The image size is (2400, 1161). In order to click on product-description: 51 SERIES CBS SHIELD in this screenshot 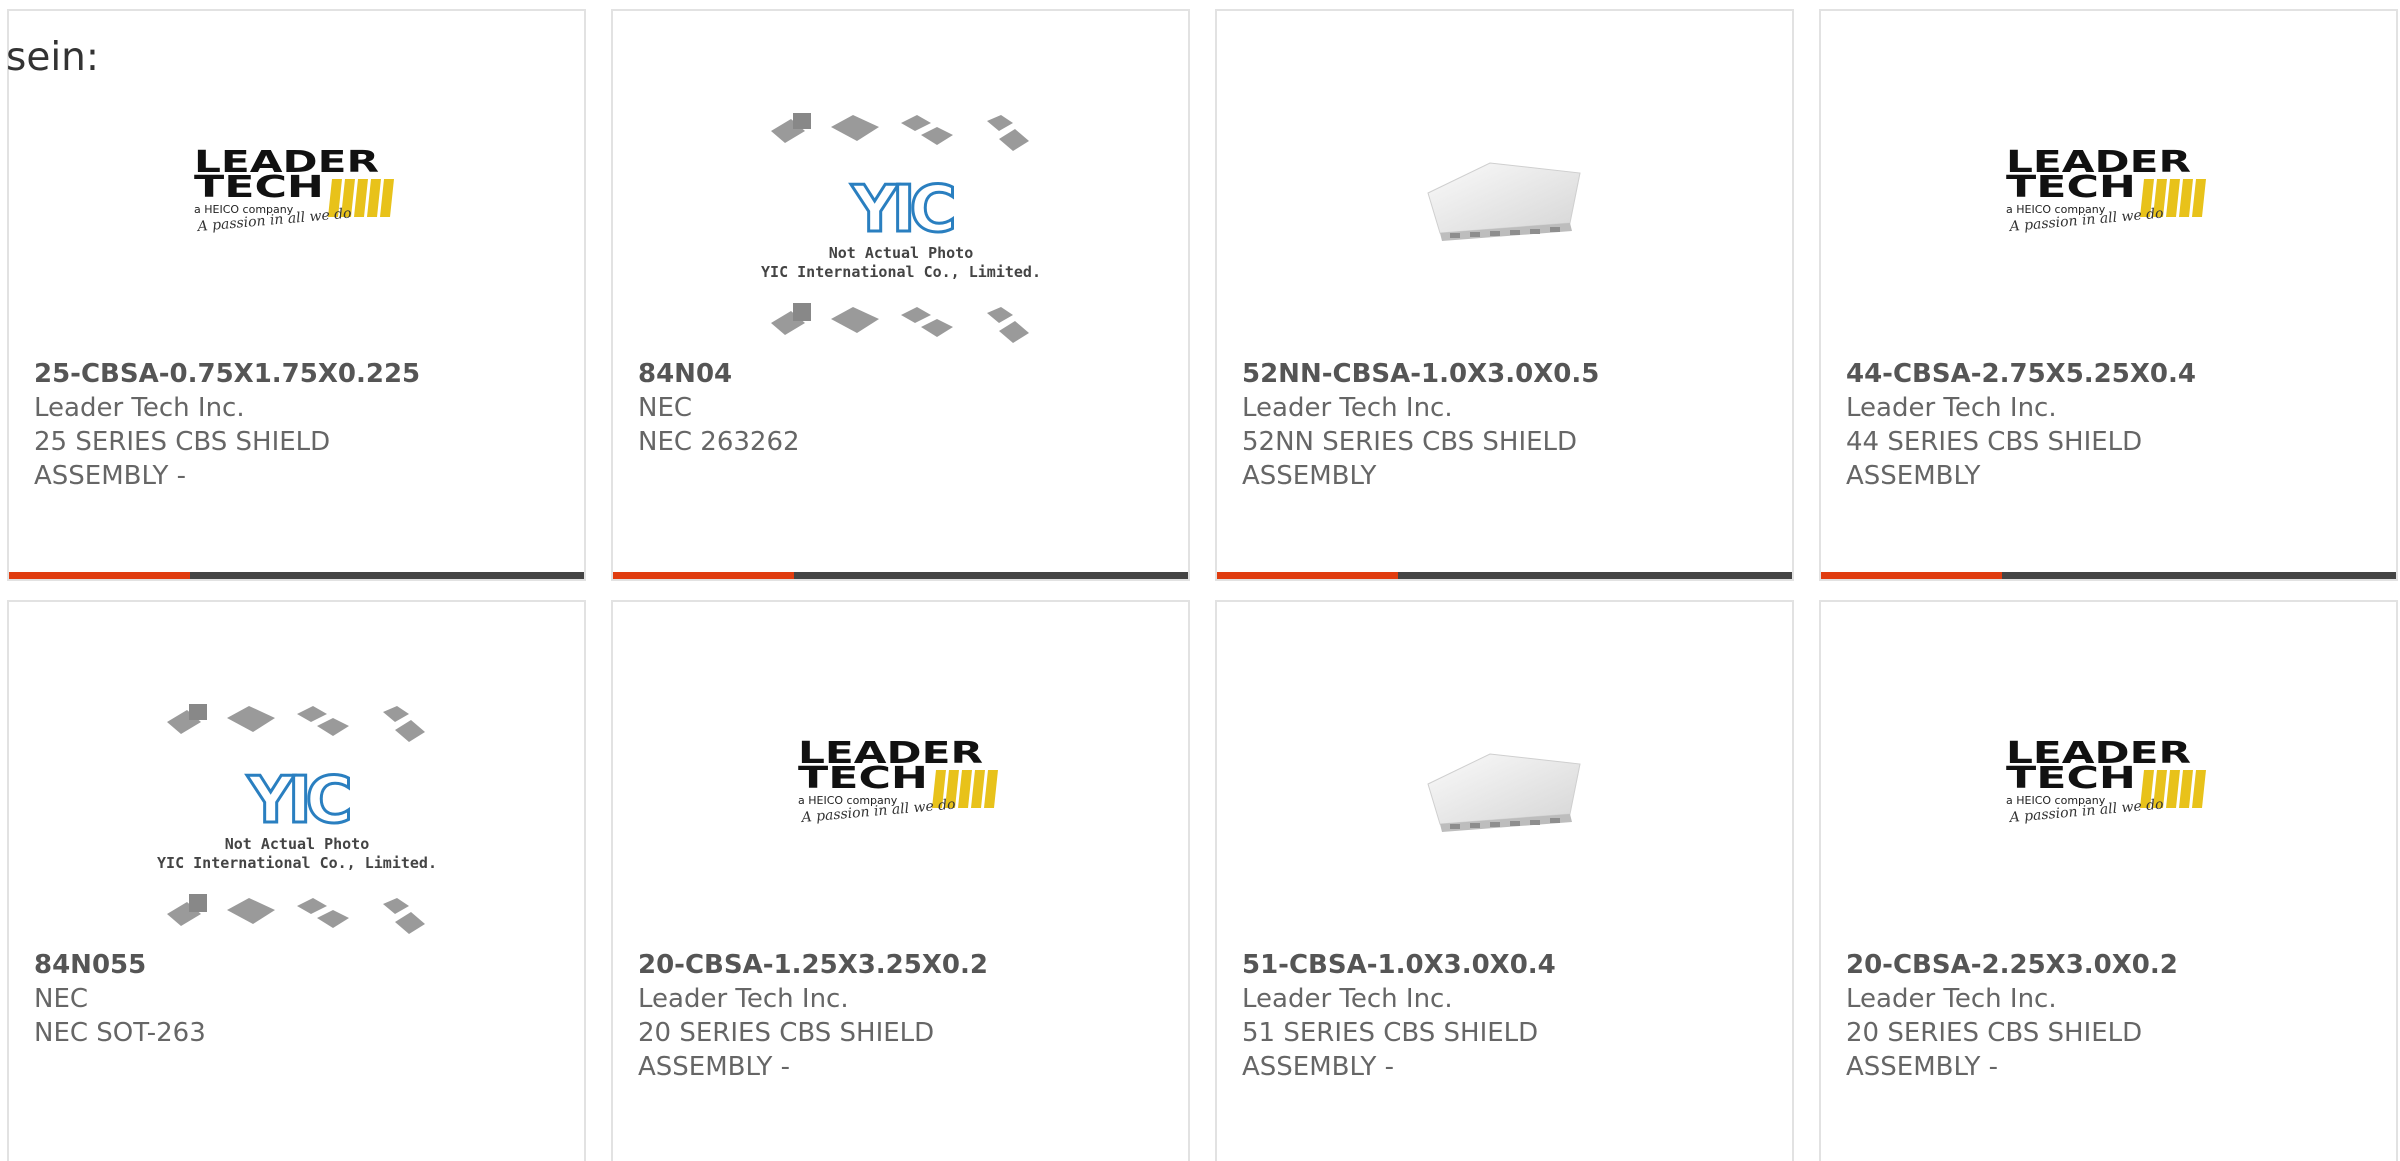, I will do `click(1390, 1033)`.